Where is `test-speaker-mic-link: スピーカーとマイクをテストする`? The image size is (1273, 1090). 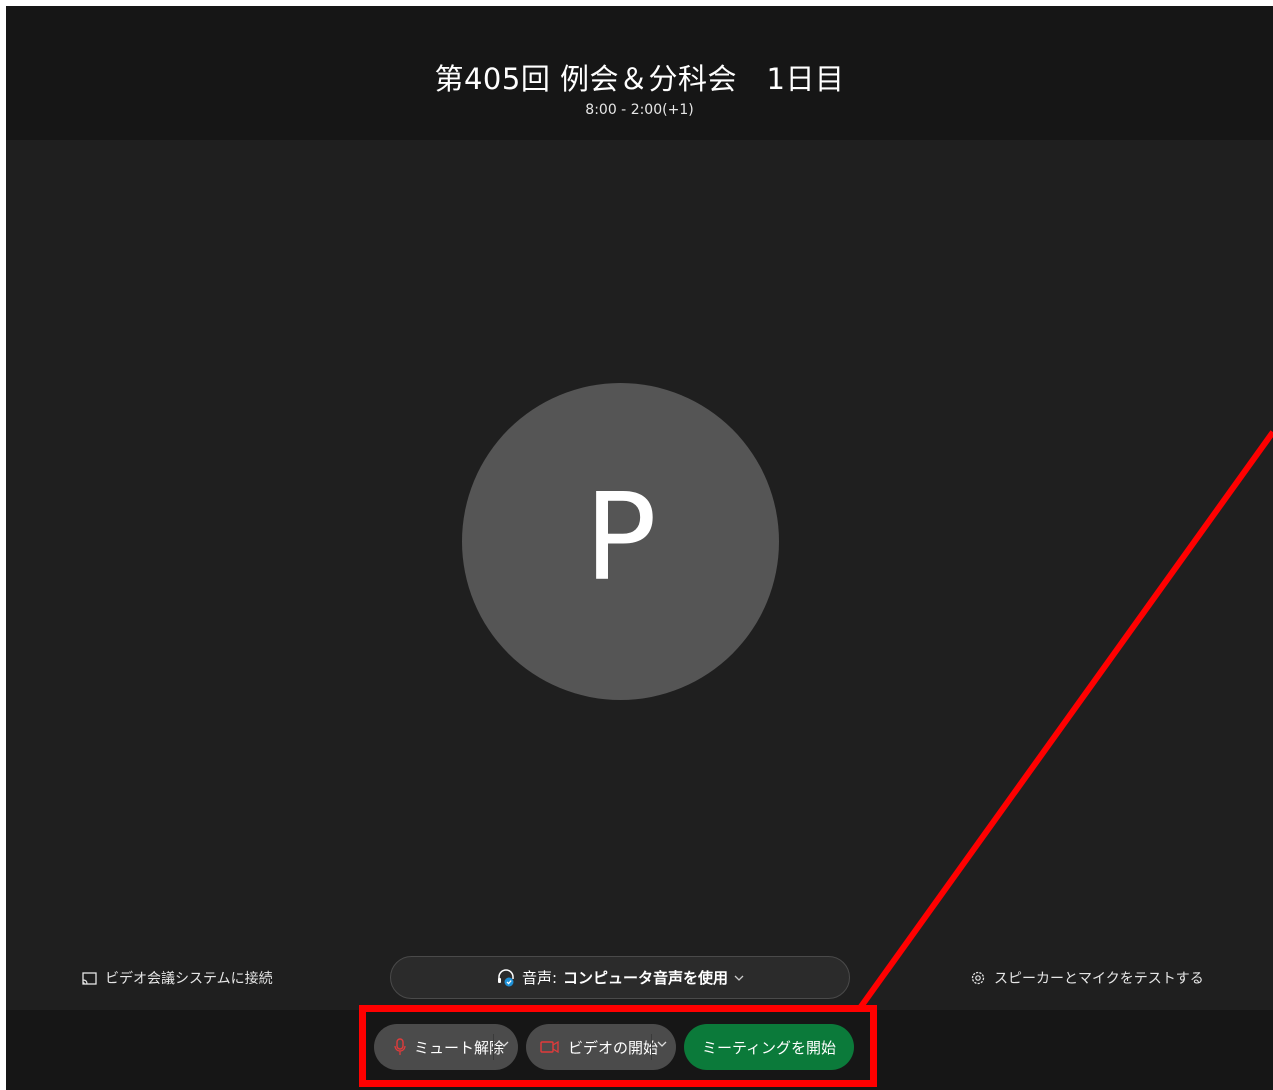 test-speaker-mic-link: スピーカーとマイクをテストする is located at coordinates (1087, 978).